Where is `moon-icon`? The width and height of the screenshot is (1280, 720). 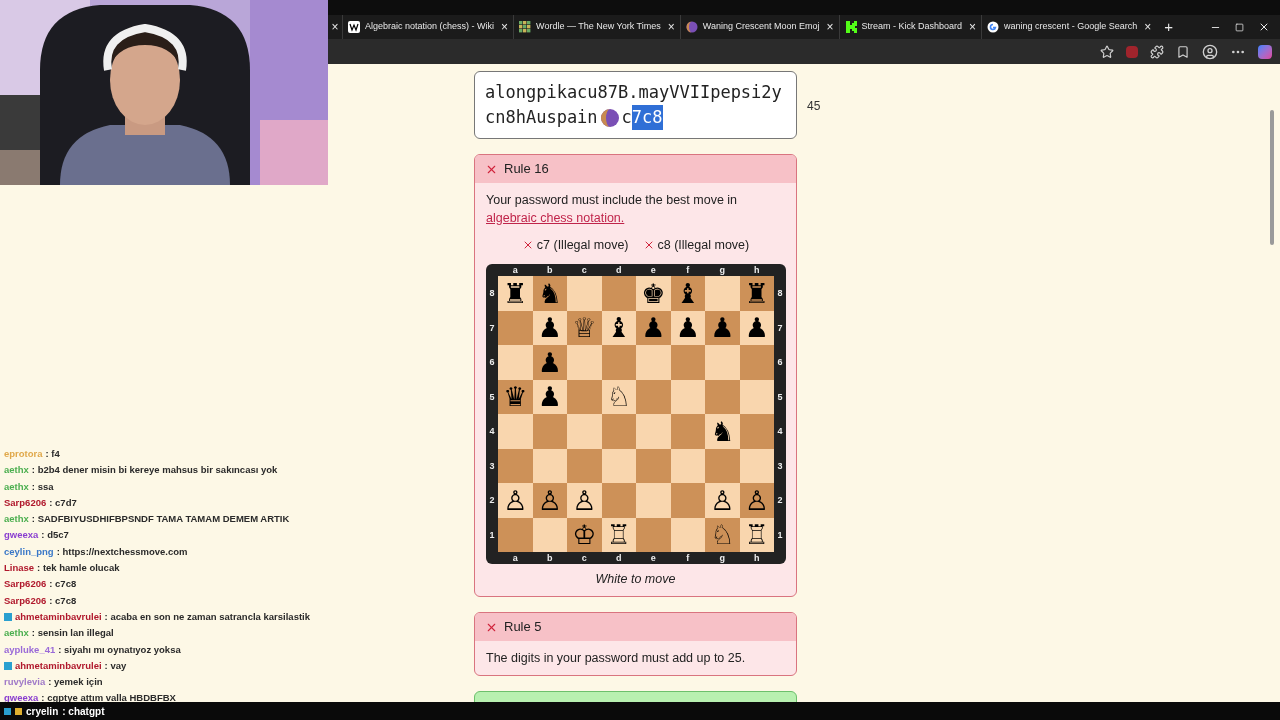
moon-icon is located at coordinates (691, 27).